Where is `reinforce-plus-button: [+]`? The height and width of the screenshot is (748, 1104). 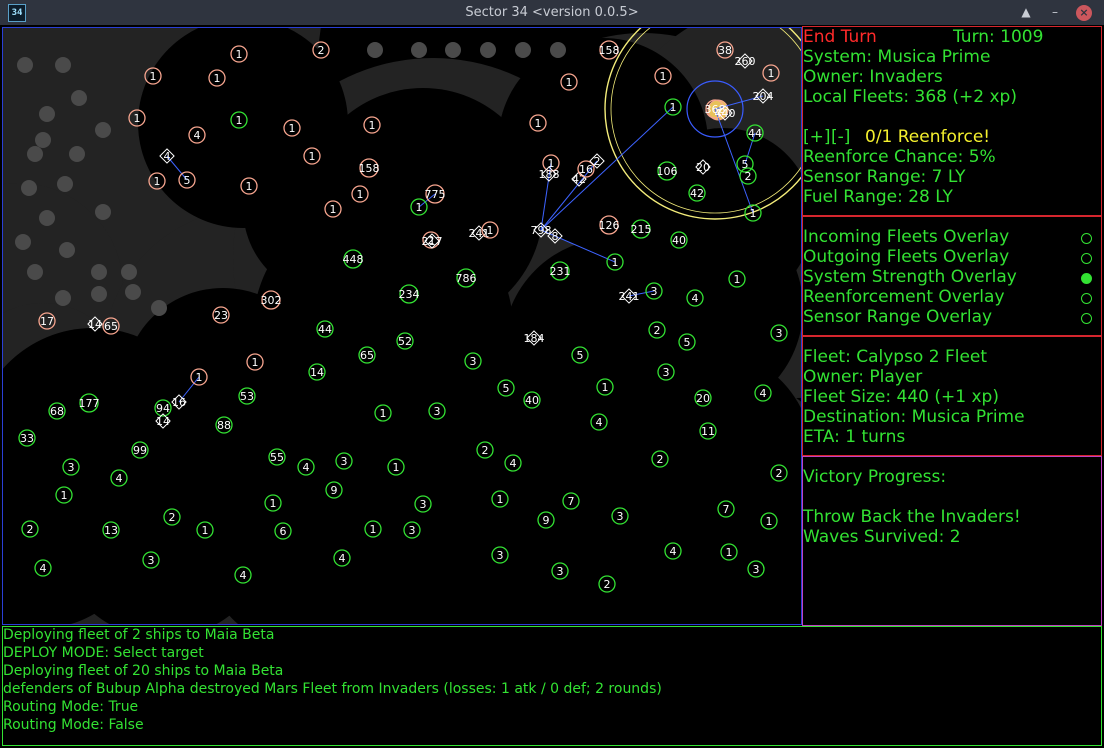
reinforce-plus-button: [+] is located at coordinates (817, 137).